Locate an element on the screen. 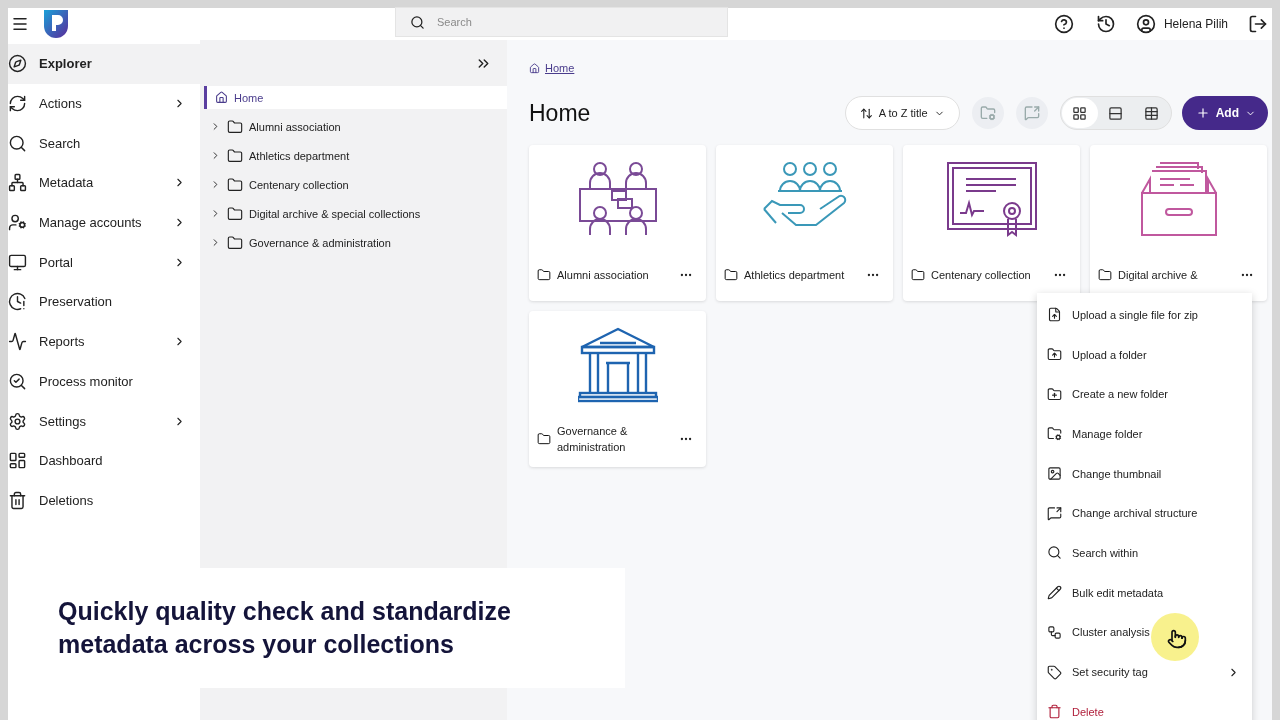  grid-view-button is located at coordinates (1079, 113).